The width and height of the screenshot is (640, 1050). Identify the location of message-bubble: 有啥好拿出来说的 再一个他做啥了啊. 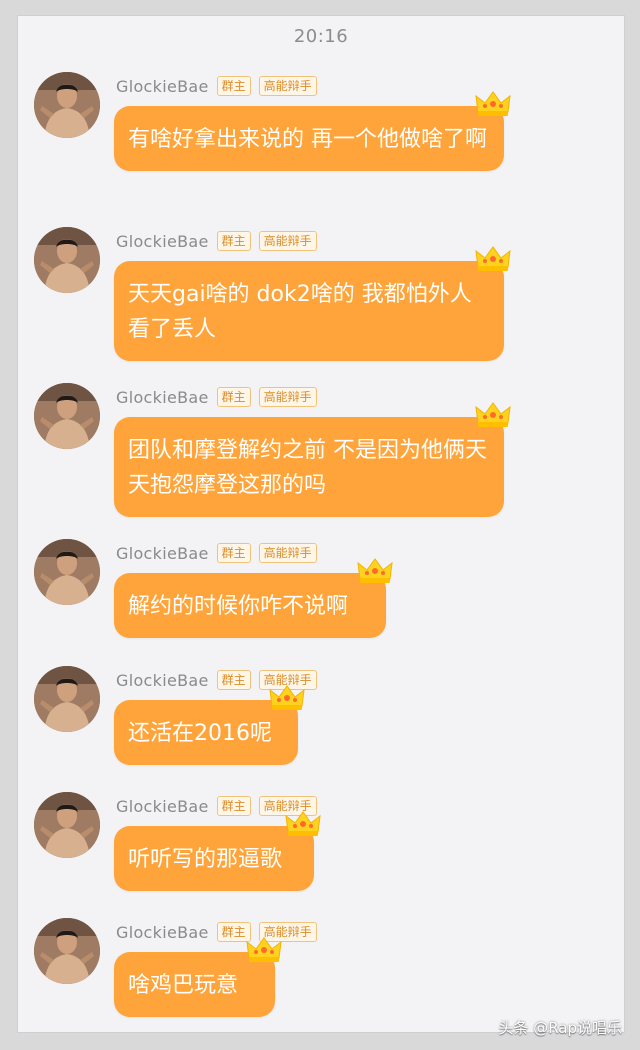
(312, 131).